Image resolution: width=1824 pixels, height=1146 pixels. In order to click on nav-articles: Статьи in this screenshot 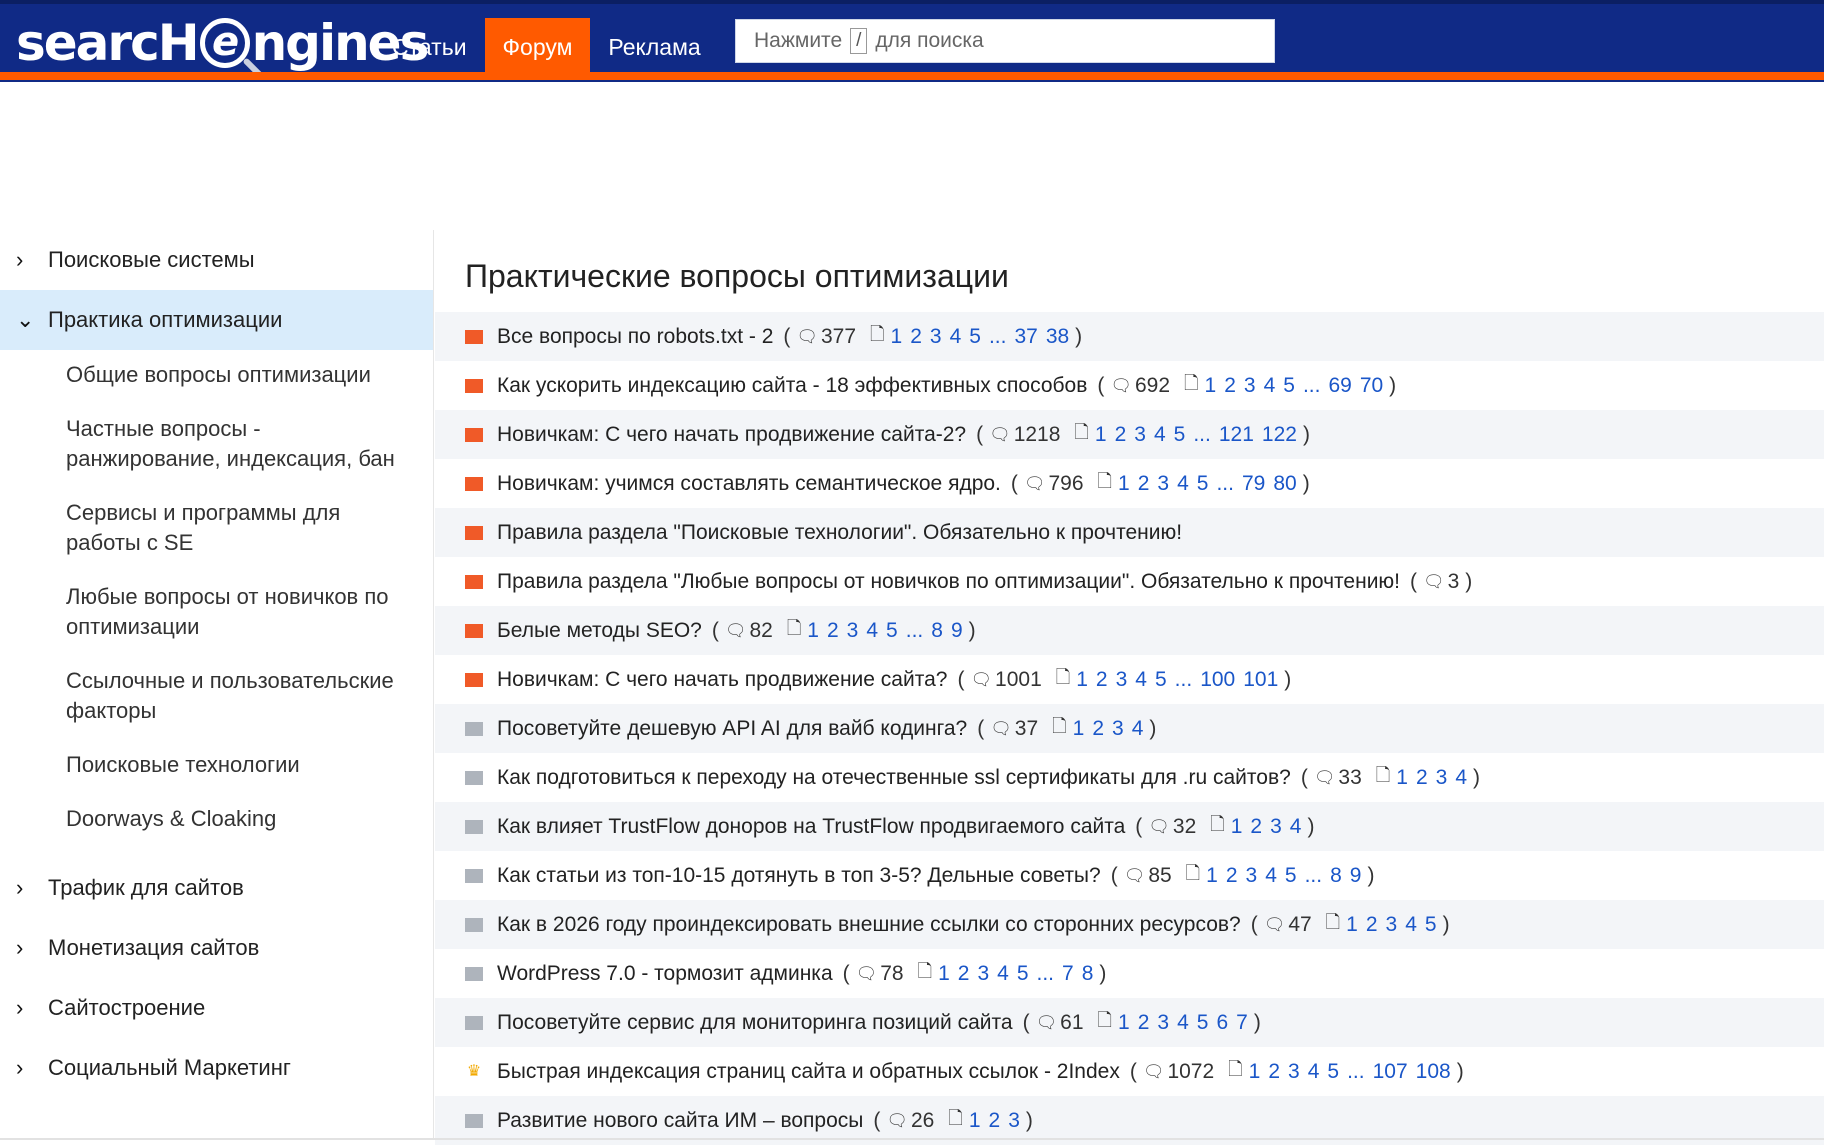, I will do `click(429, 47)`.